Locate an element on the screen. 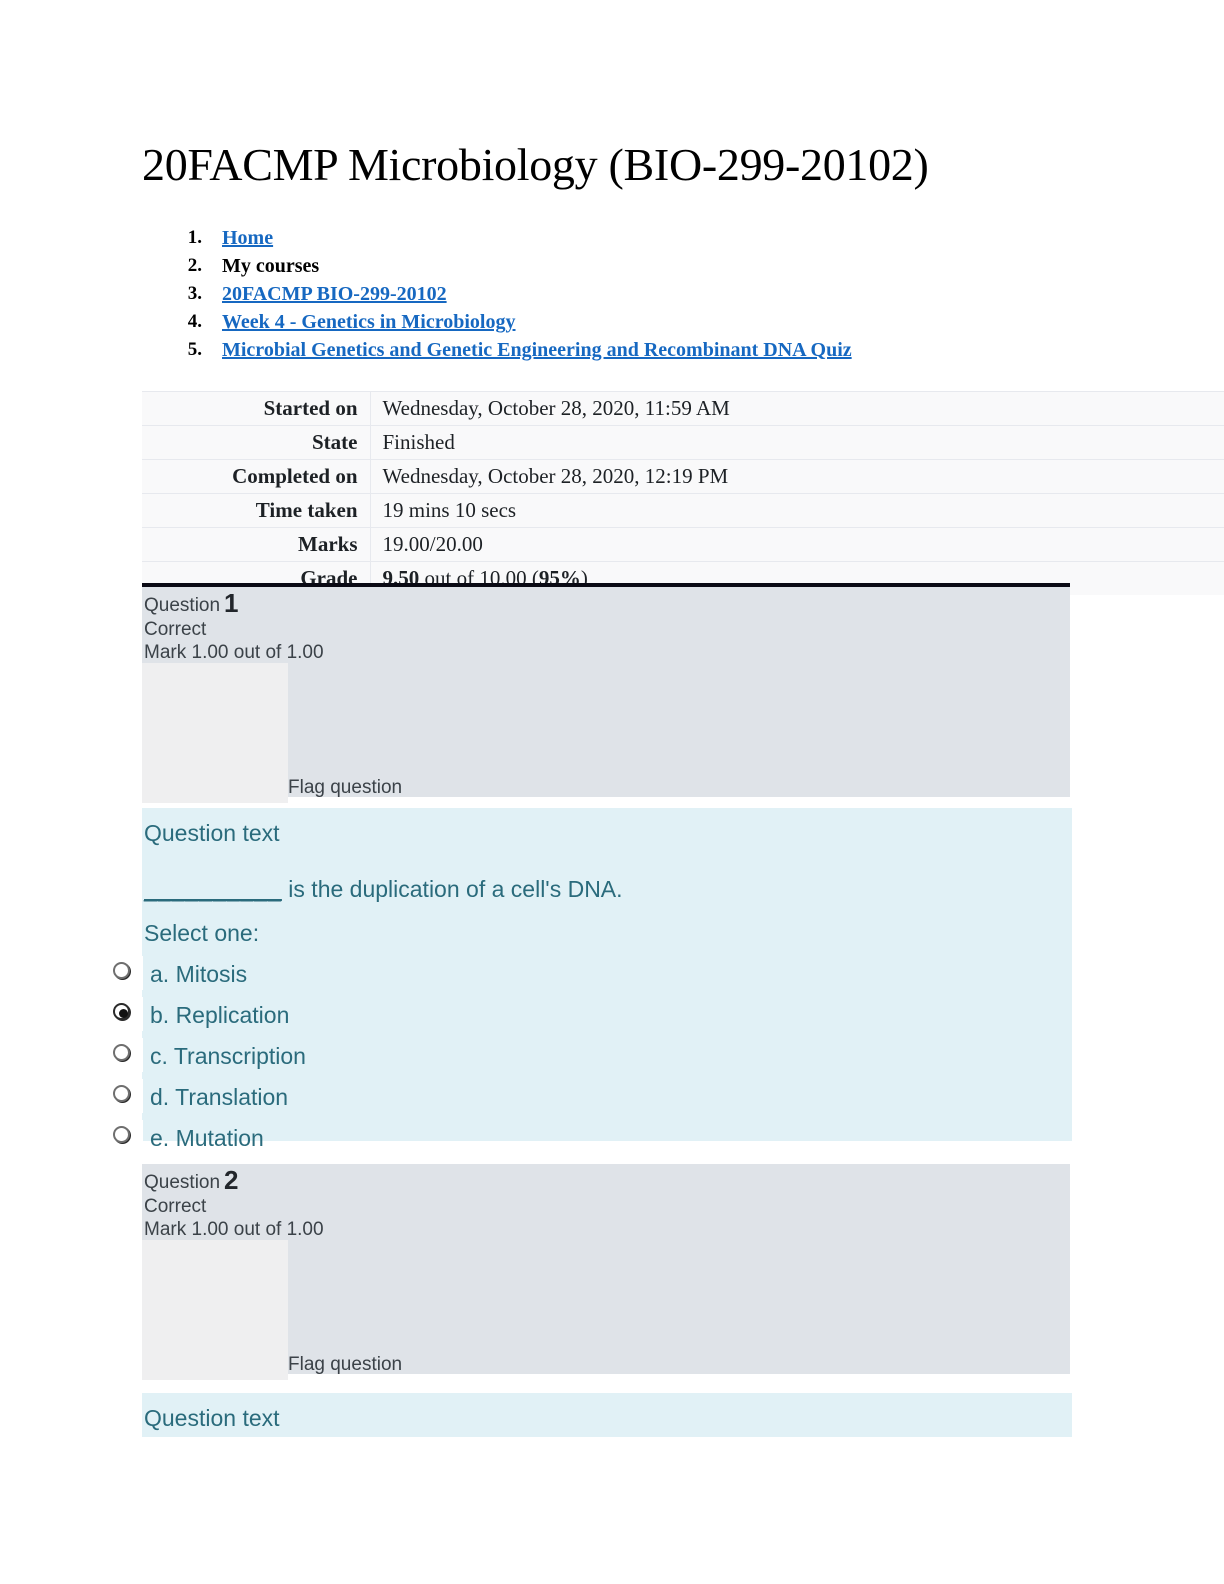 The image size is (1224, 1584). breadcrumb-number: 5. is located at coordinates (194, 349).